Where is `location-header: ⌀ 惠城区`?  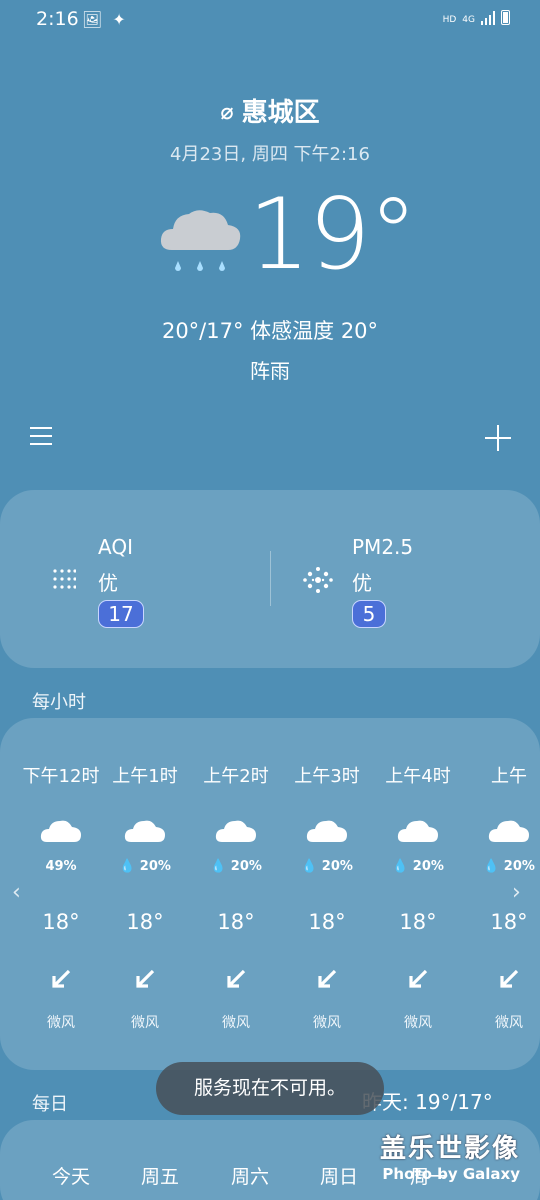 location-header: ⌀ 惠城区 is located at coordinates (270, 110).